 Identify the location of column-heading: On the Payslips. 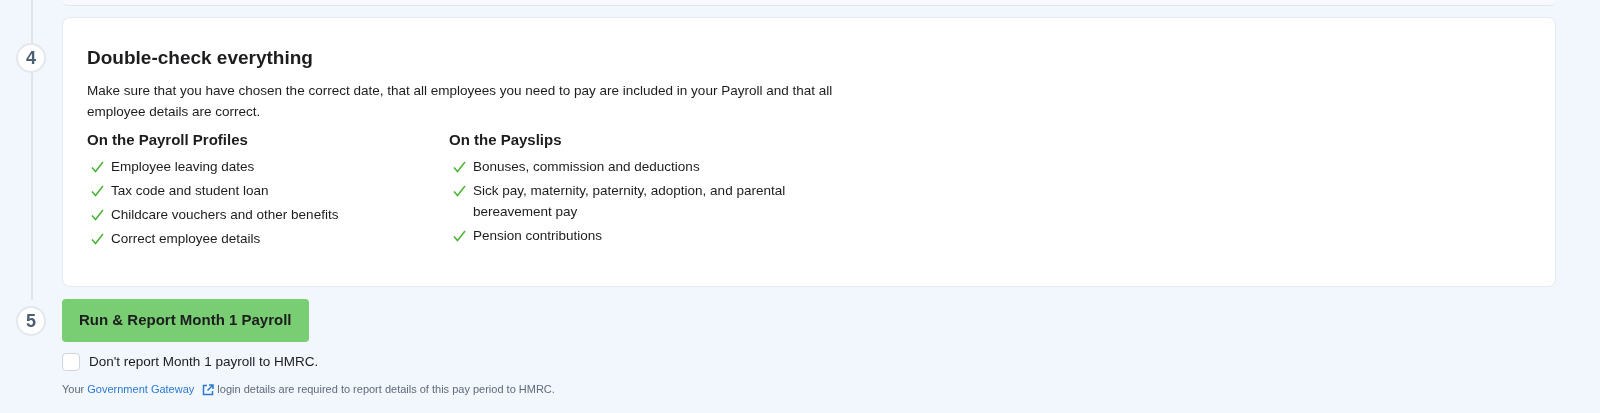
(506, 140).